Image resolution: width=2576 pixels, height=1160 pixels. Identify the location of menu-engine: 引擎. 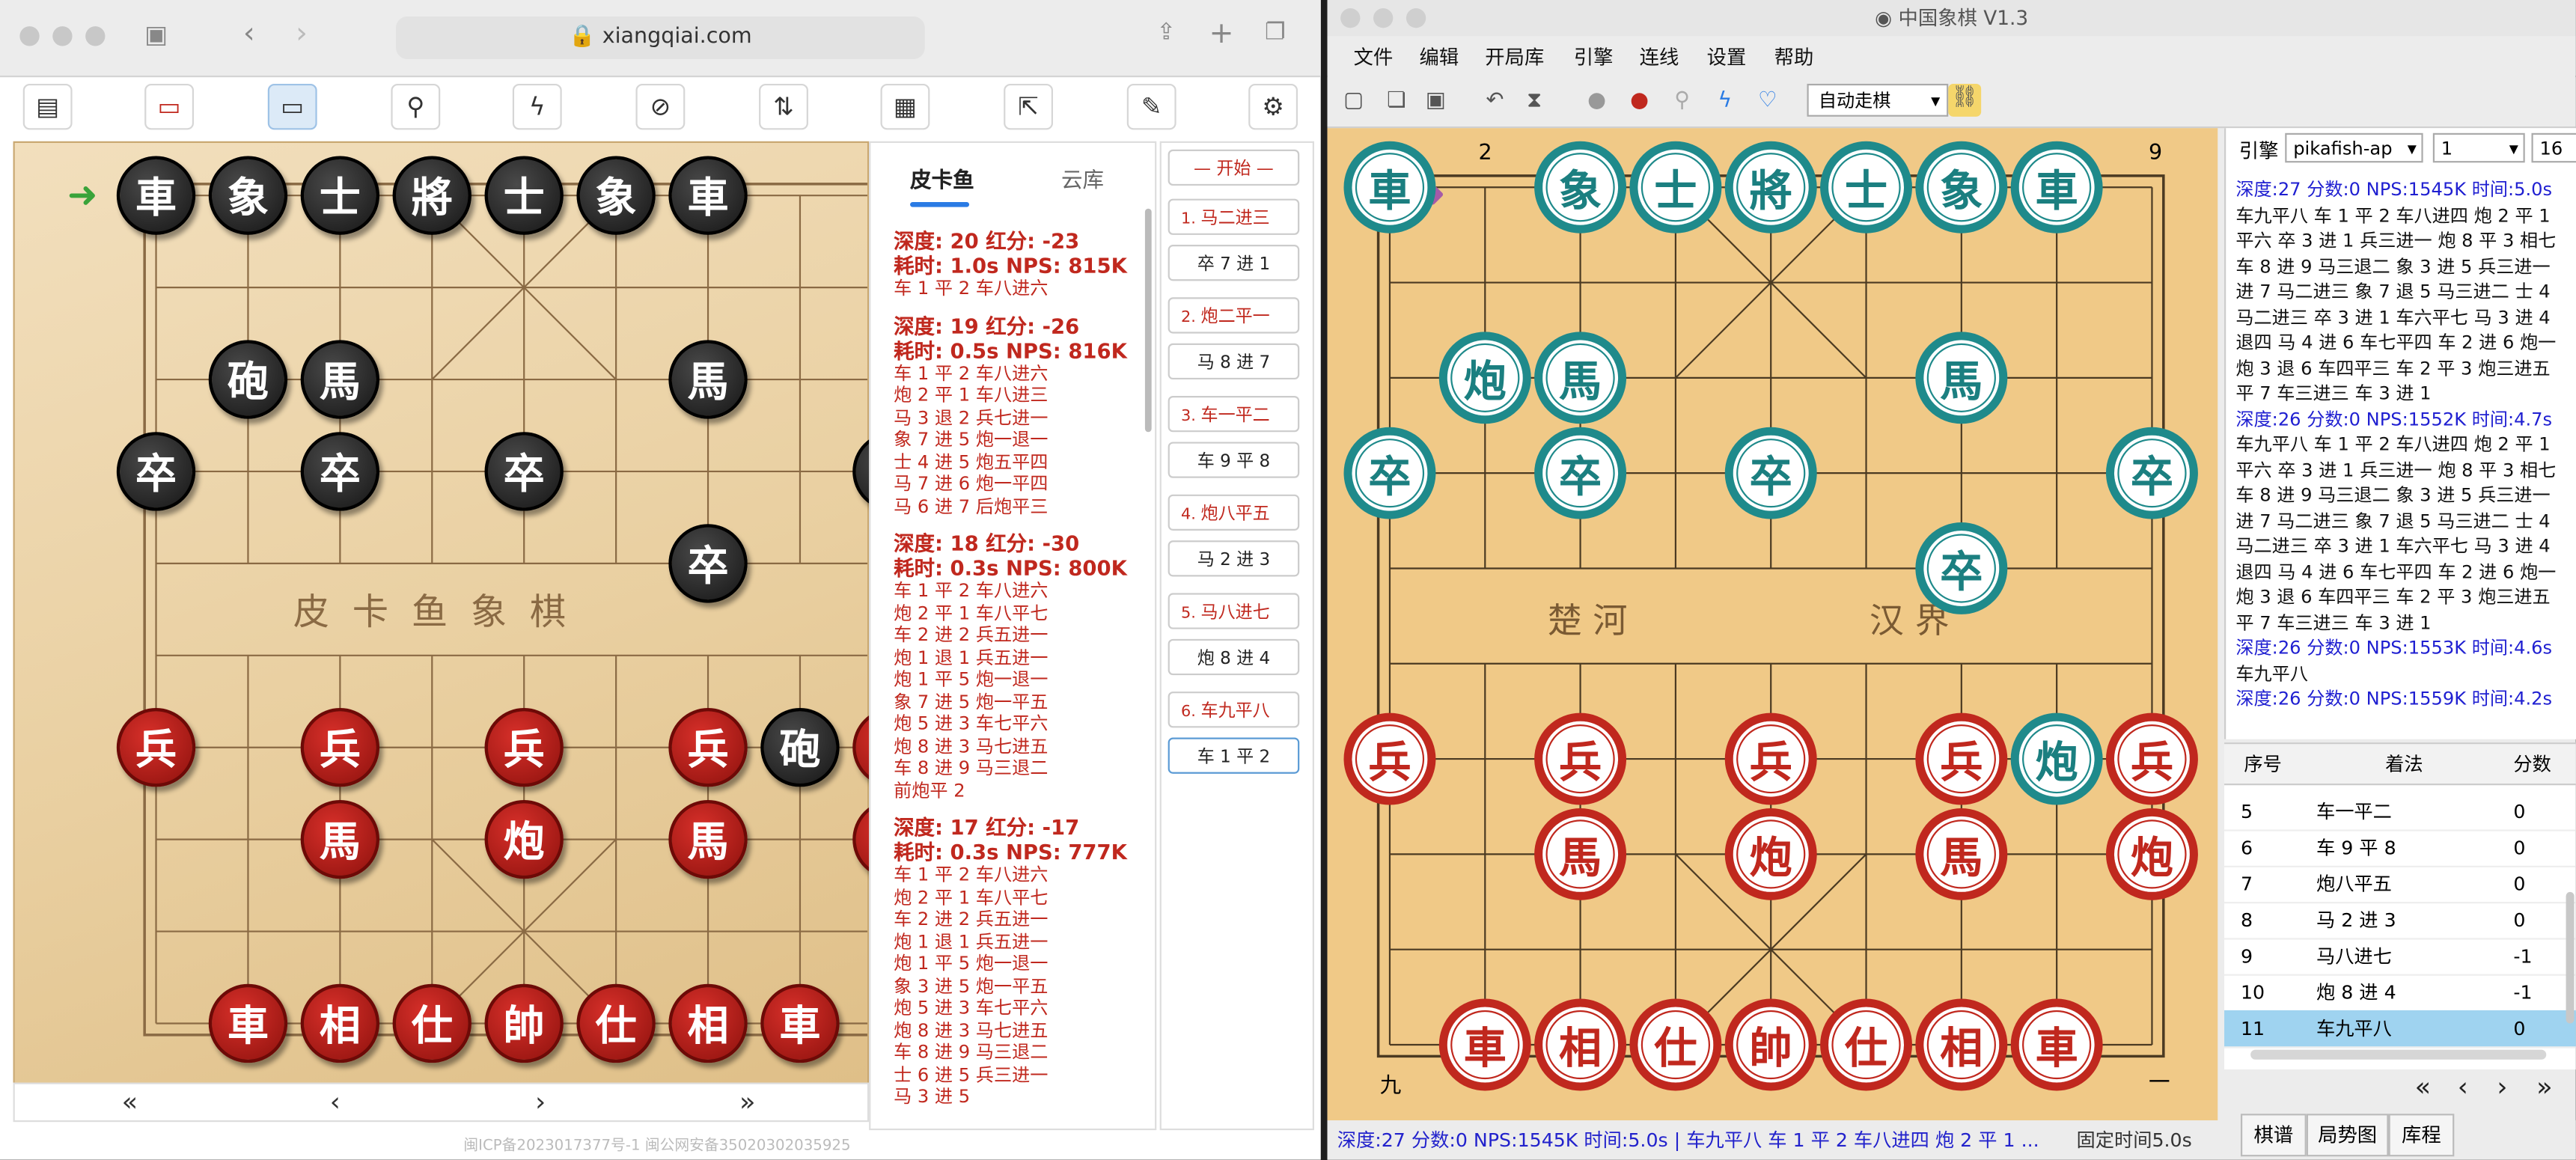
(1594, 56).